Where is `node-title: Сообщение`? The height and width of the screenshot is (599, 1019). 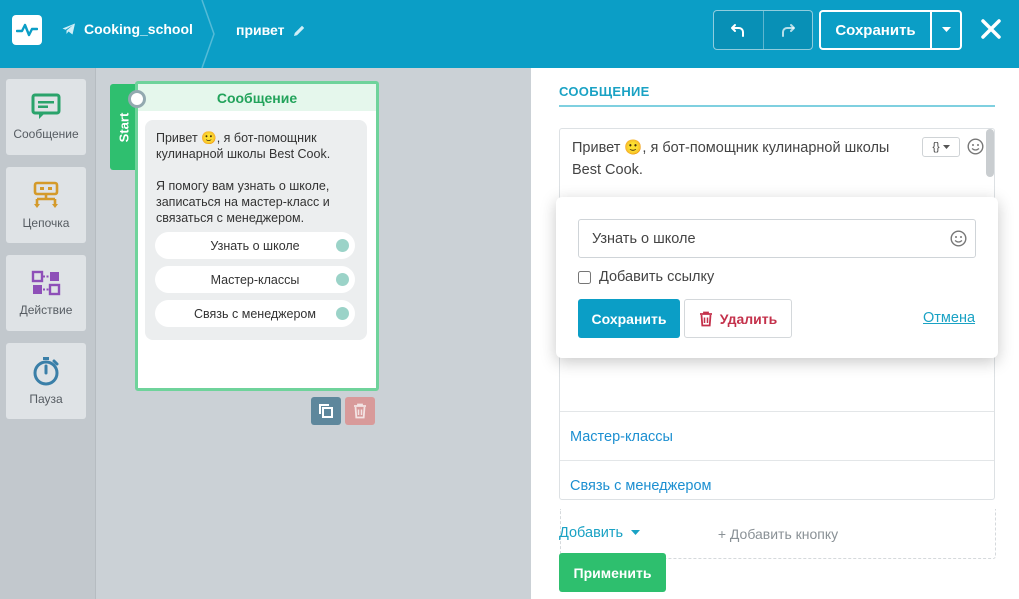 node-title: Сообщение is located at coordinates (257, 97).